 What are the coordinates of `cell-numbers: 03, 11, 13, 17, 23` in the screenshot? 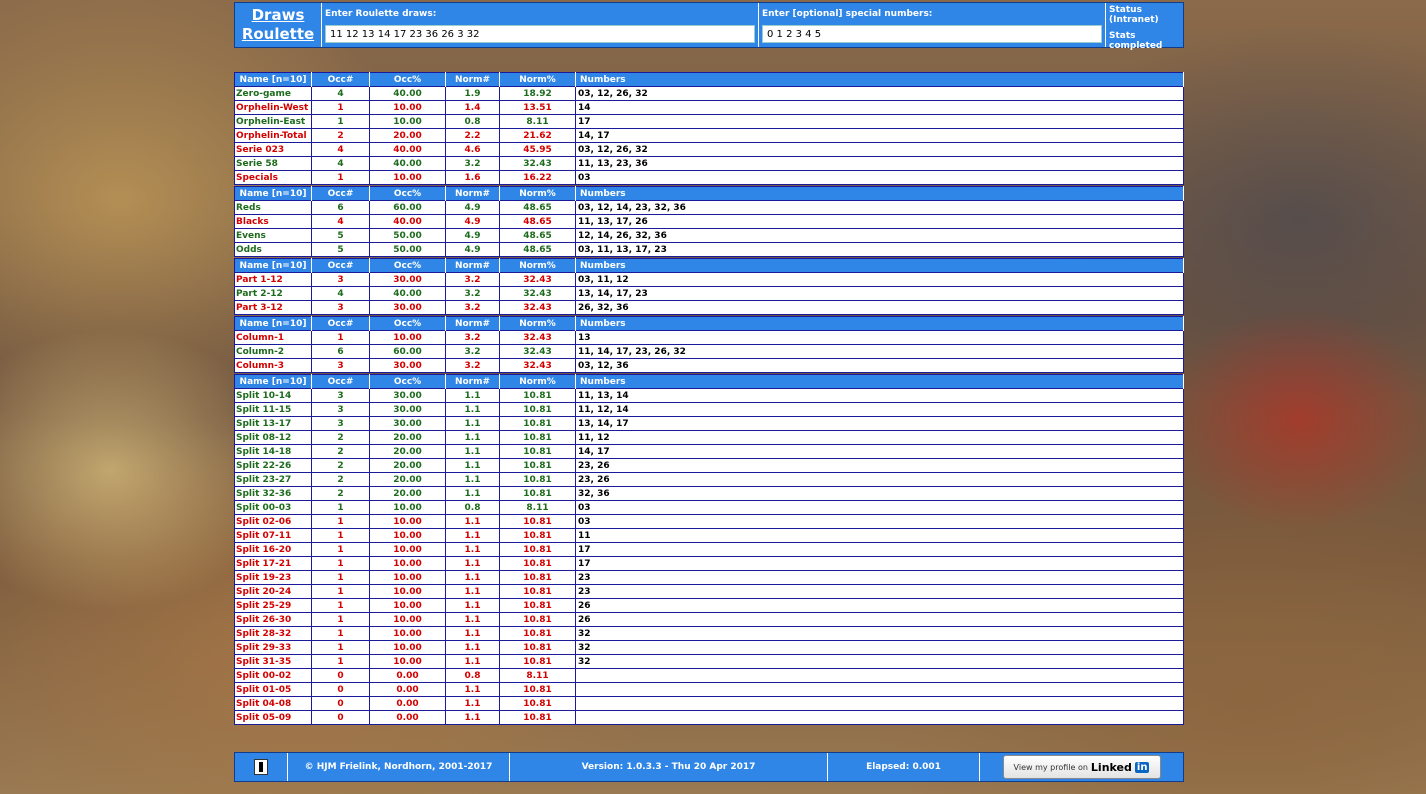 It's located at (879, 249).